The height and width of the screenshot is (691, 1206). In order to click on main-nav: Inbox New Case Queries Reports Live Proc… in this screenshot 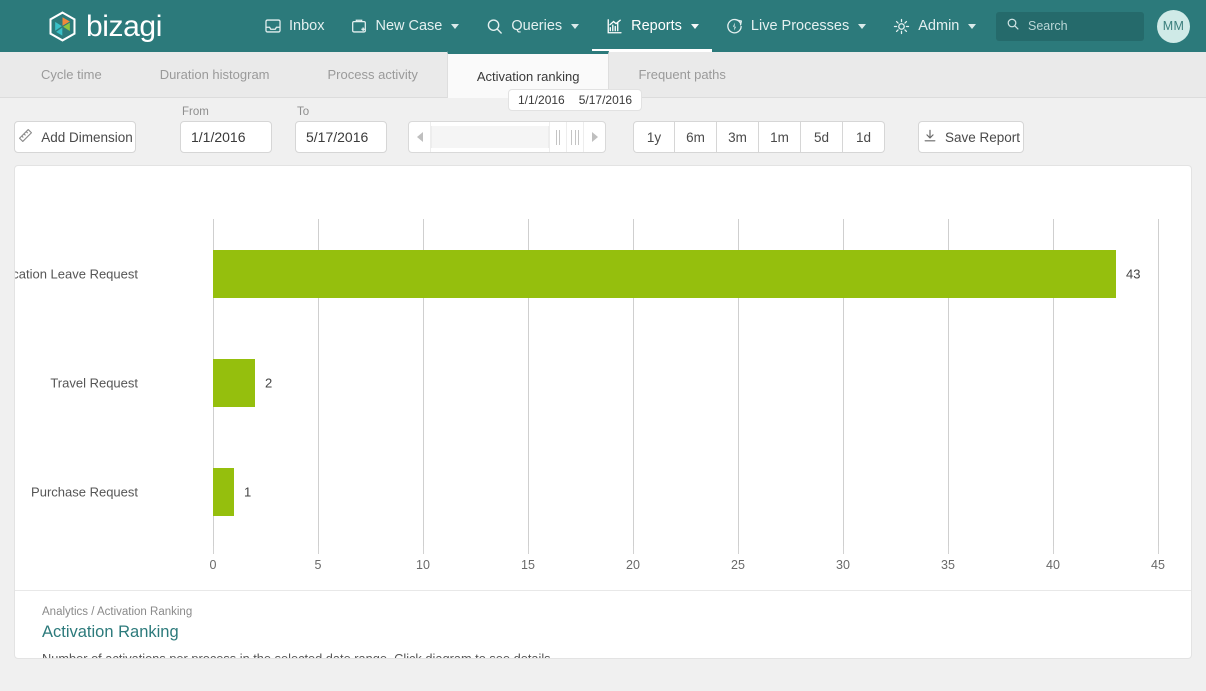, I will do `click(620, 26)`.